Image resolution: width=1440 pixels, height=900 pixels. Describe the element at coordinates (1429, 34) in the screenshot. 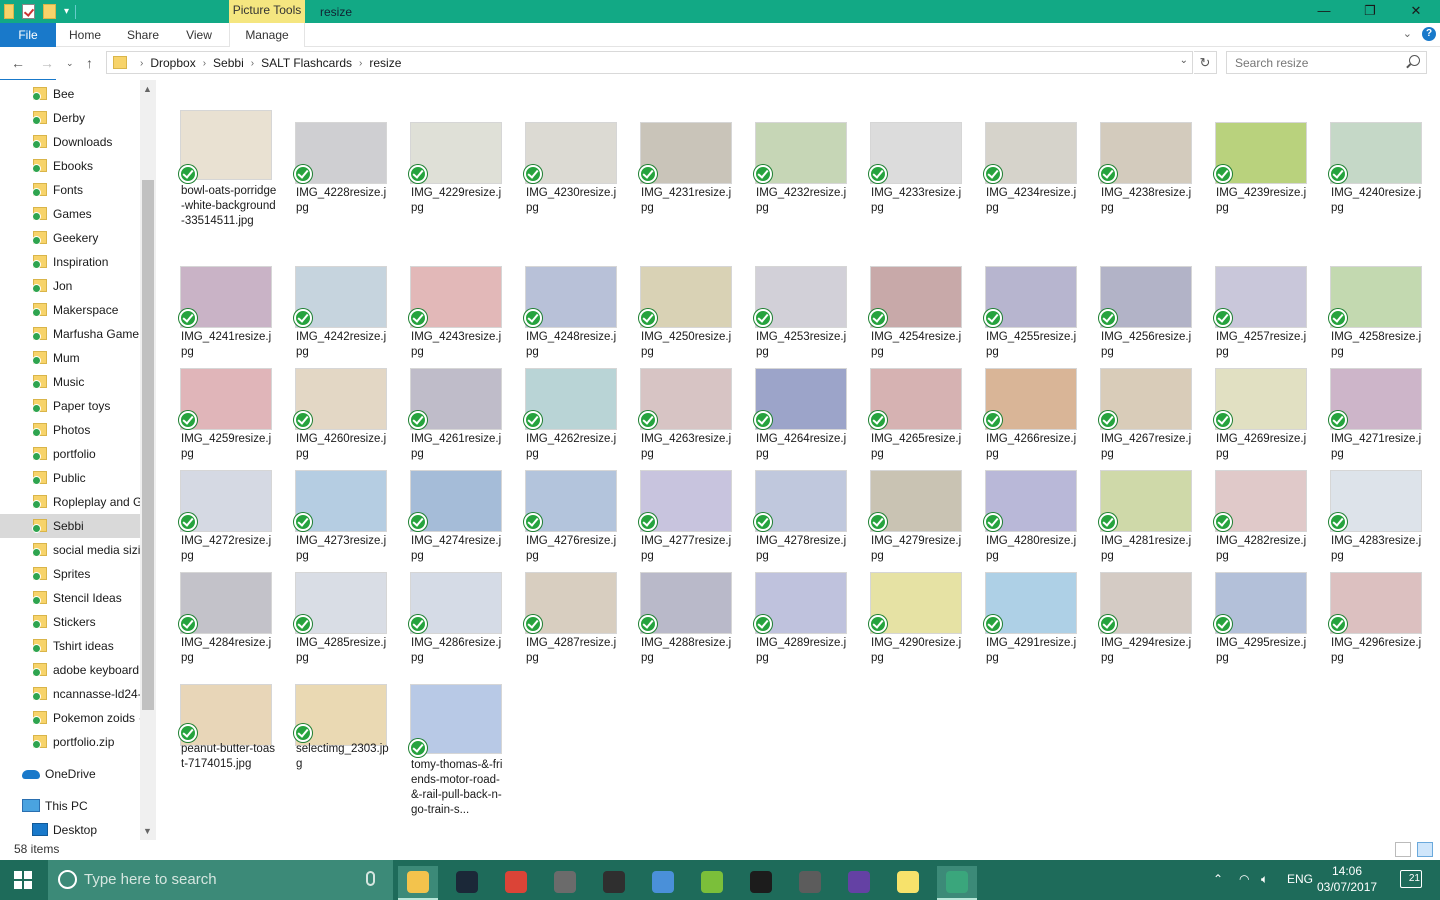

I see `help-icon: ?` at that location.